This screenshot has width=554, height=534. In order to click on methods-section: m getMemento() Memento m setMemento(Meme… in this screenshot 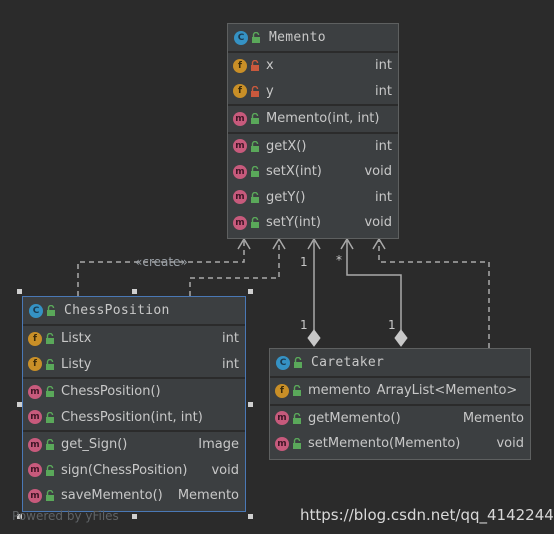, I will do `click(400, 431)`.